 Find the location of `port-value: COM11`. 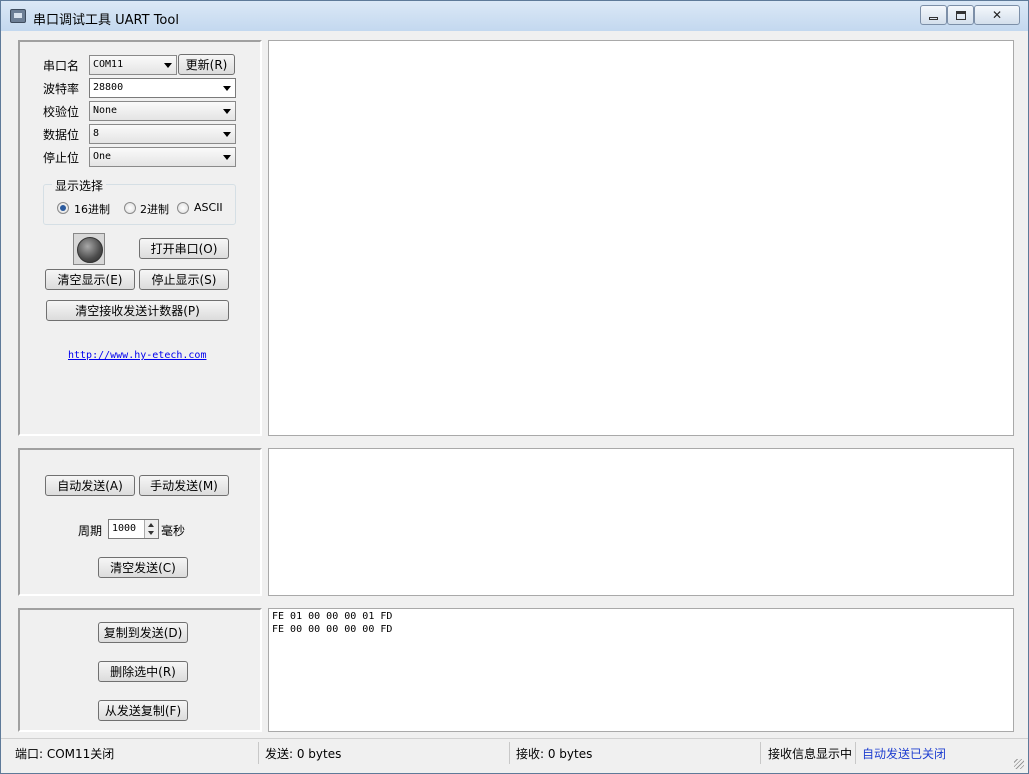

port-value: COM11 is located at coordinates (108, 64).